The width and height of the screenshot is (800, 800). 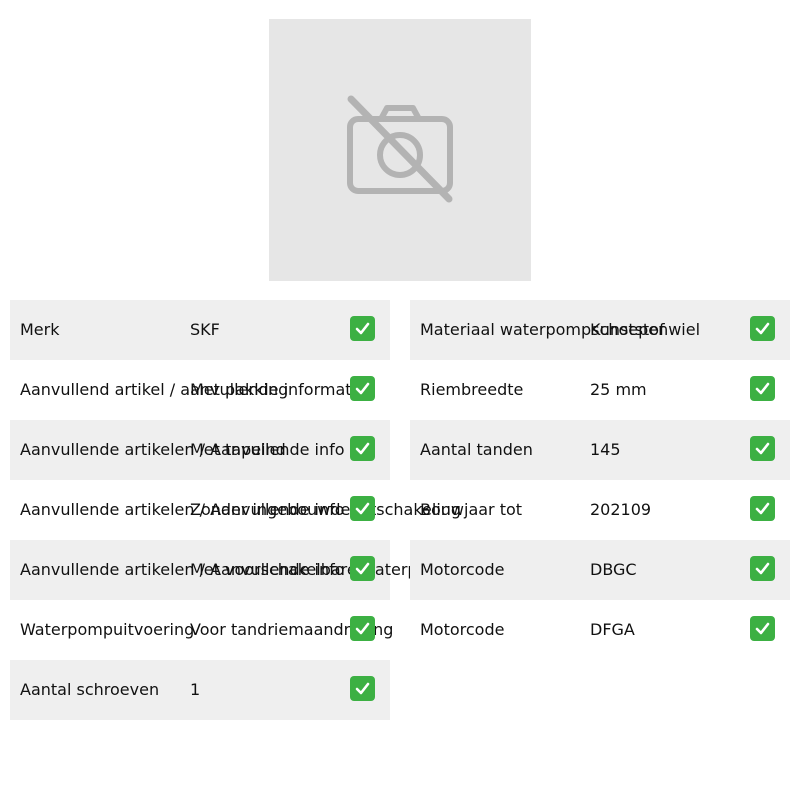 What do you see at coordinates (107, 629) in the screenshot?
I see `spec-label: Waterpompuitvoering` at bounding box center [107, 629].